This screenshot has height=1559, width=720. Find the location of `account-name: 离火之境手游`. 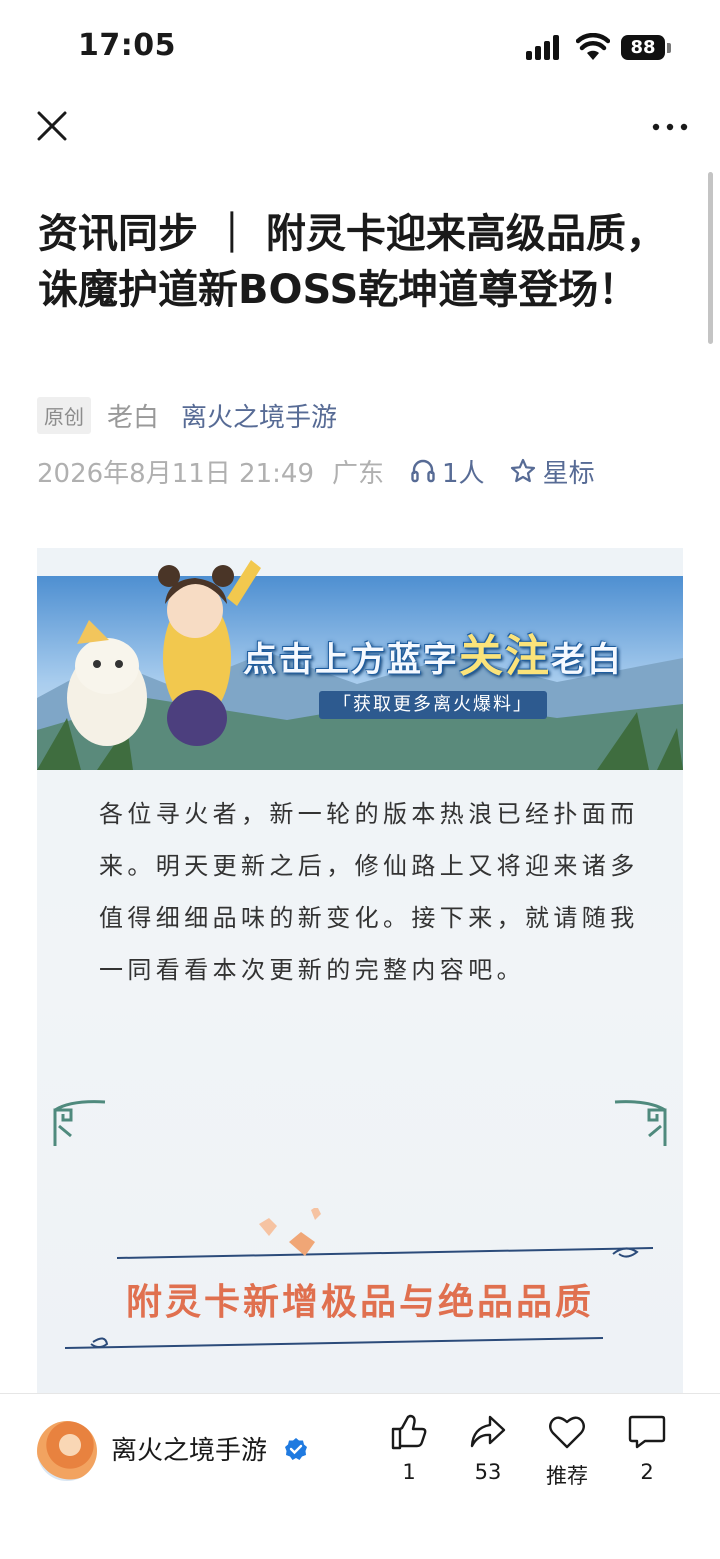

account-name: 离火之境手游 is located at coordinates (189, 1448).